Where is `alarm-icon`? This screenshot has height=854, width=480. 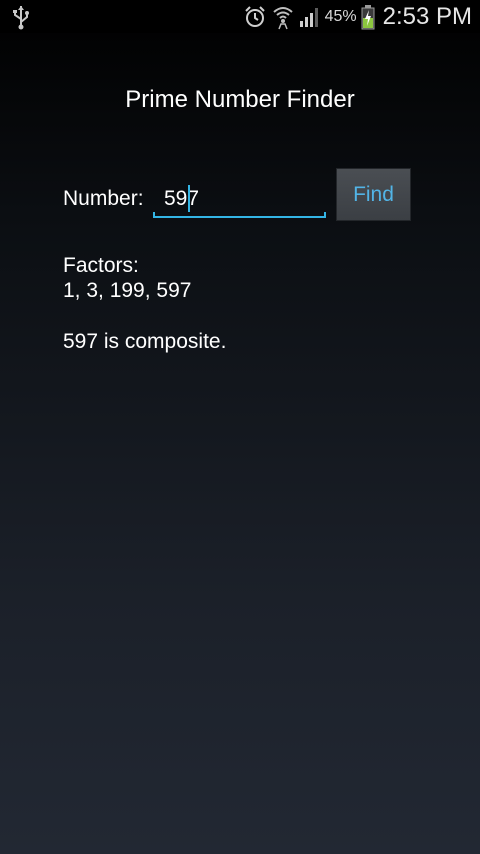
alarm-icon is located at coordinates (254, 16).